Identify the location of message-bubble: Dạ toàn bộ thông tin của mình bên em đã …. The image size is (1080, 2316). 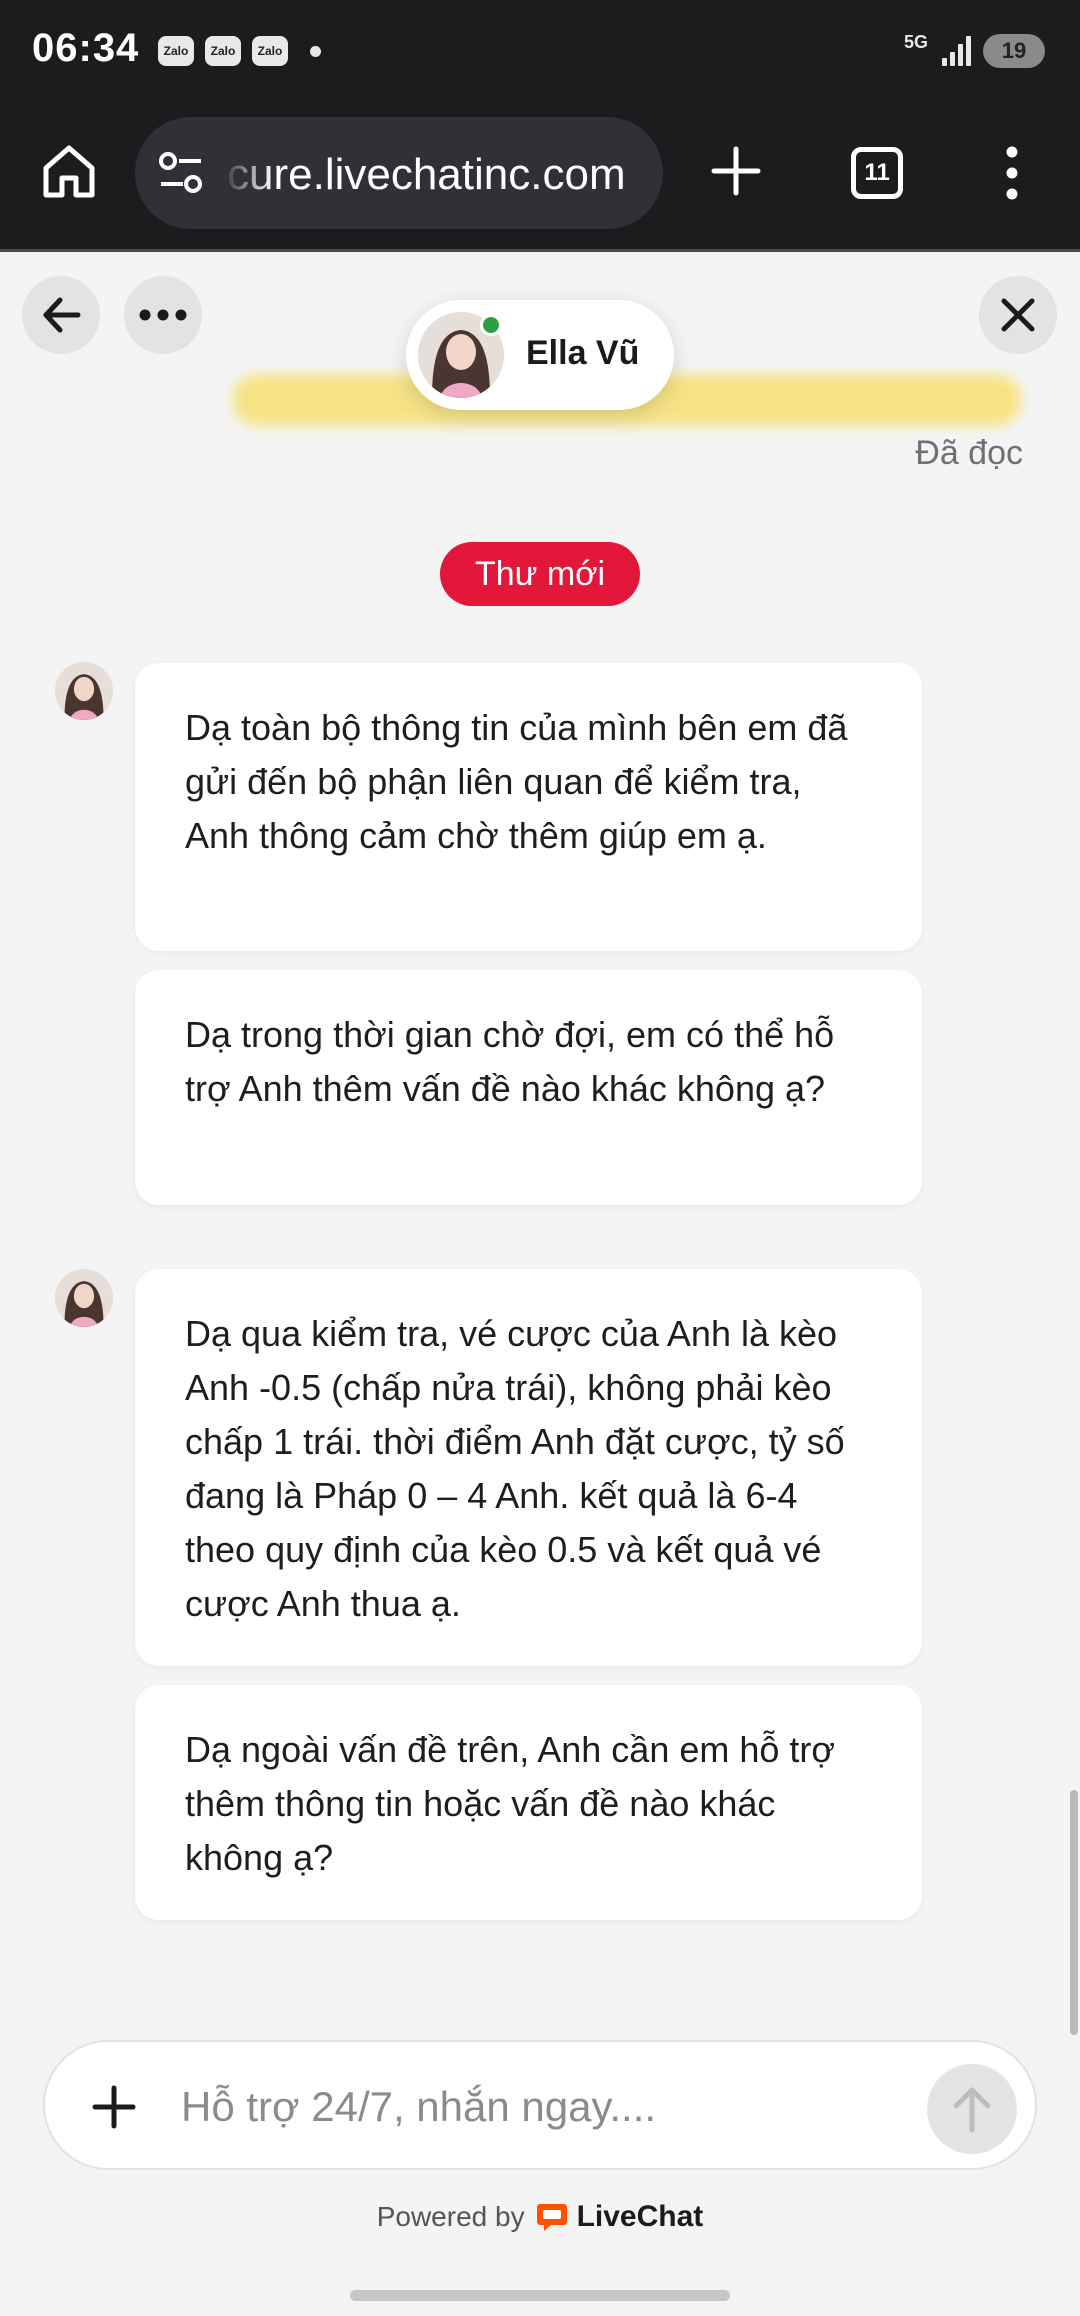
(528, 807).